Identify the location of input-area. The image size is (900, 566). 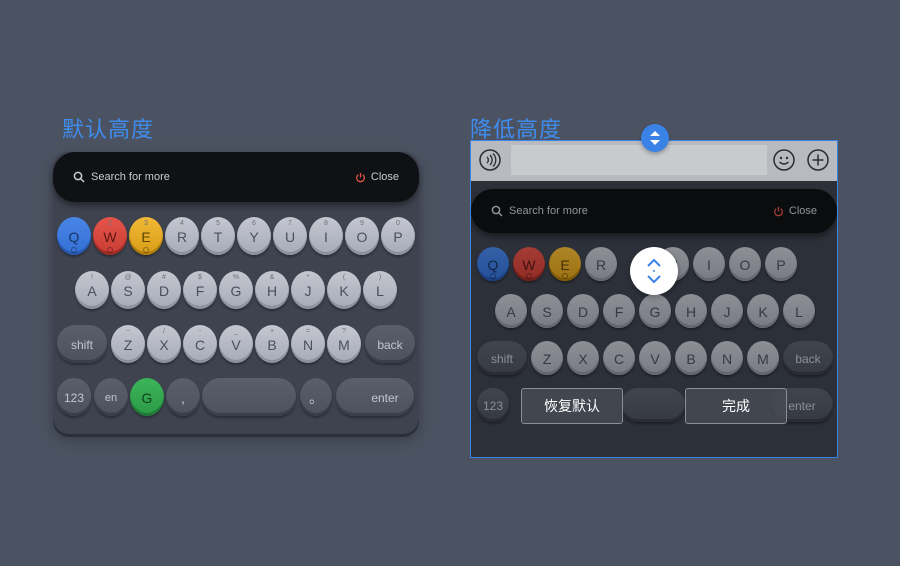
(639, 160).